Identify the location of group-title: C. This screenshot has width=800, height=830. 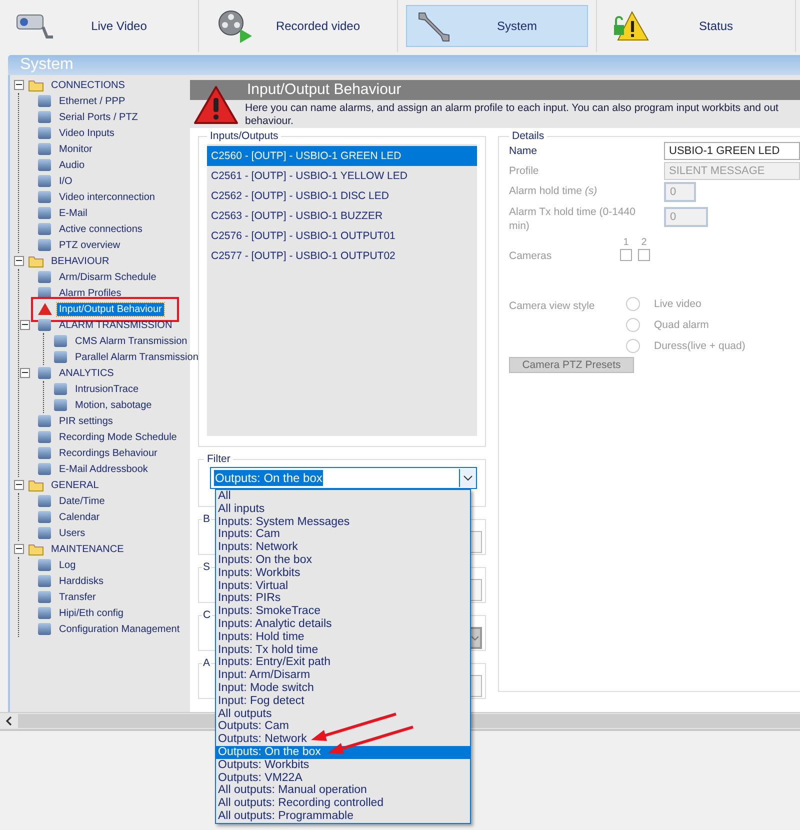
(207, 615).